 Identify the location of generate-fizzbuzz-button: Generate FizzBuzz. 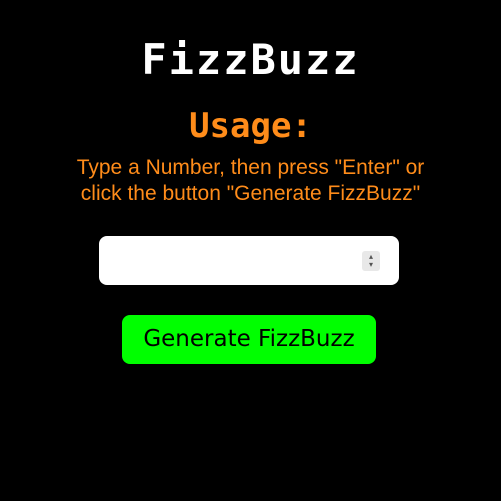
(249, 339).